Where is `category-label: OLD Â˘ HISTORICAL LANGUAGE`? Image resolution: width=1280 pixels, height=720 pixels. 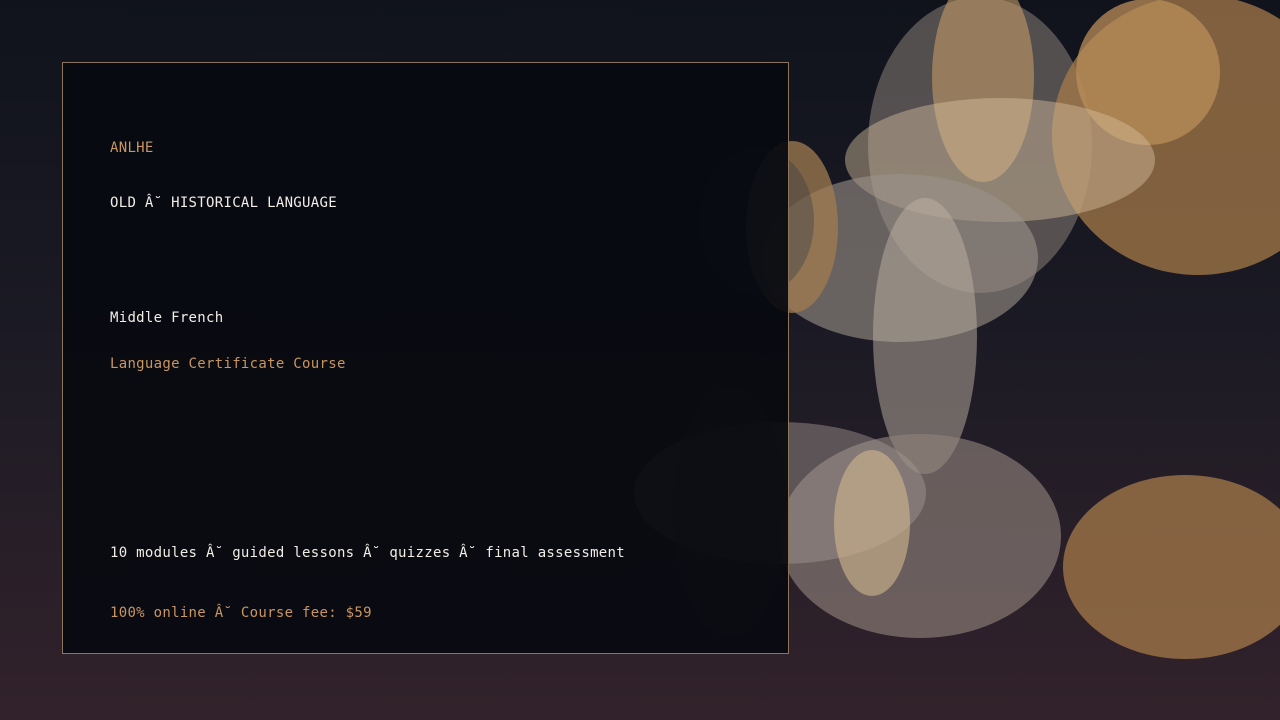 category-label: OLD Â˘ HISTORICAL LANGUAGE is located at coordinates (223, 203).